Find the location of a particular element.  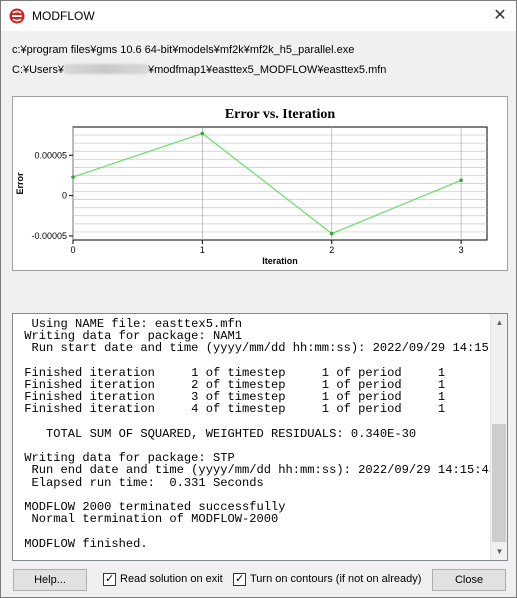

close-button: Close is located at coordinates (469, 580).